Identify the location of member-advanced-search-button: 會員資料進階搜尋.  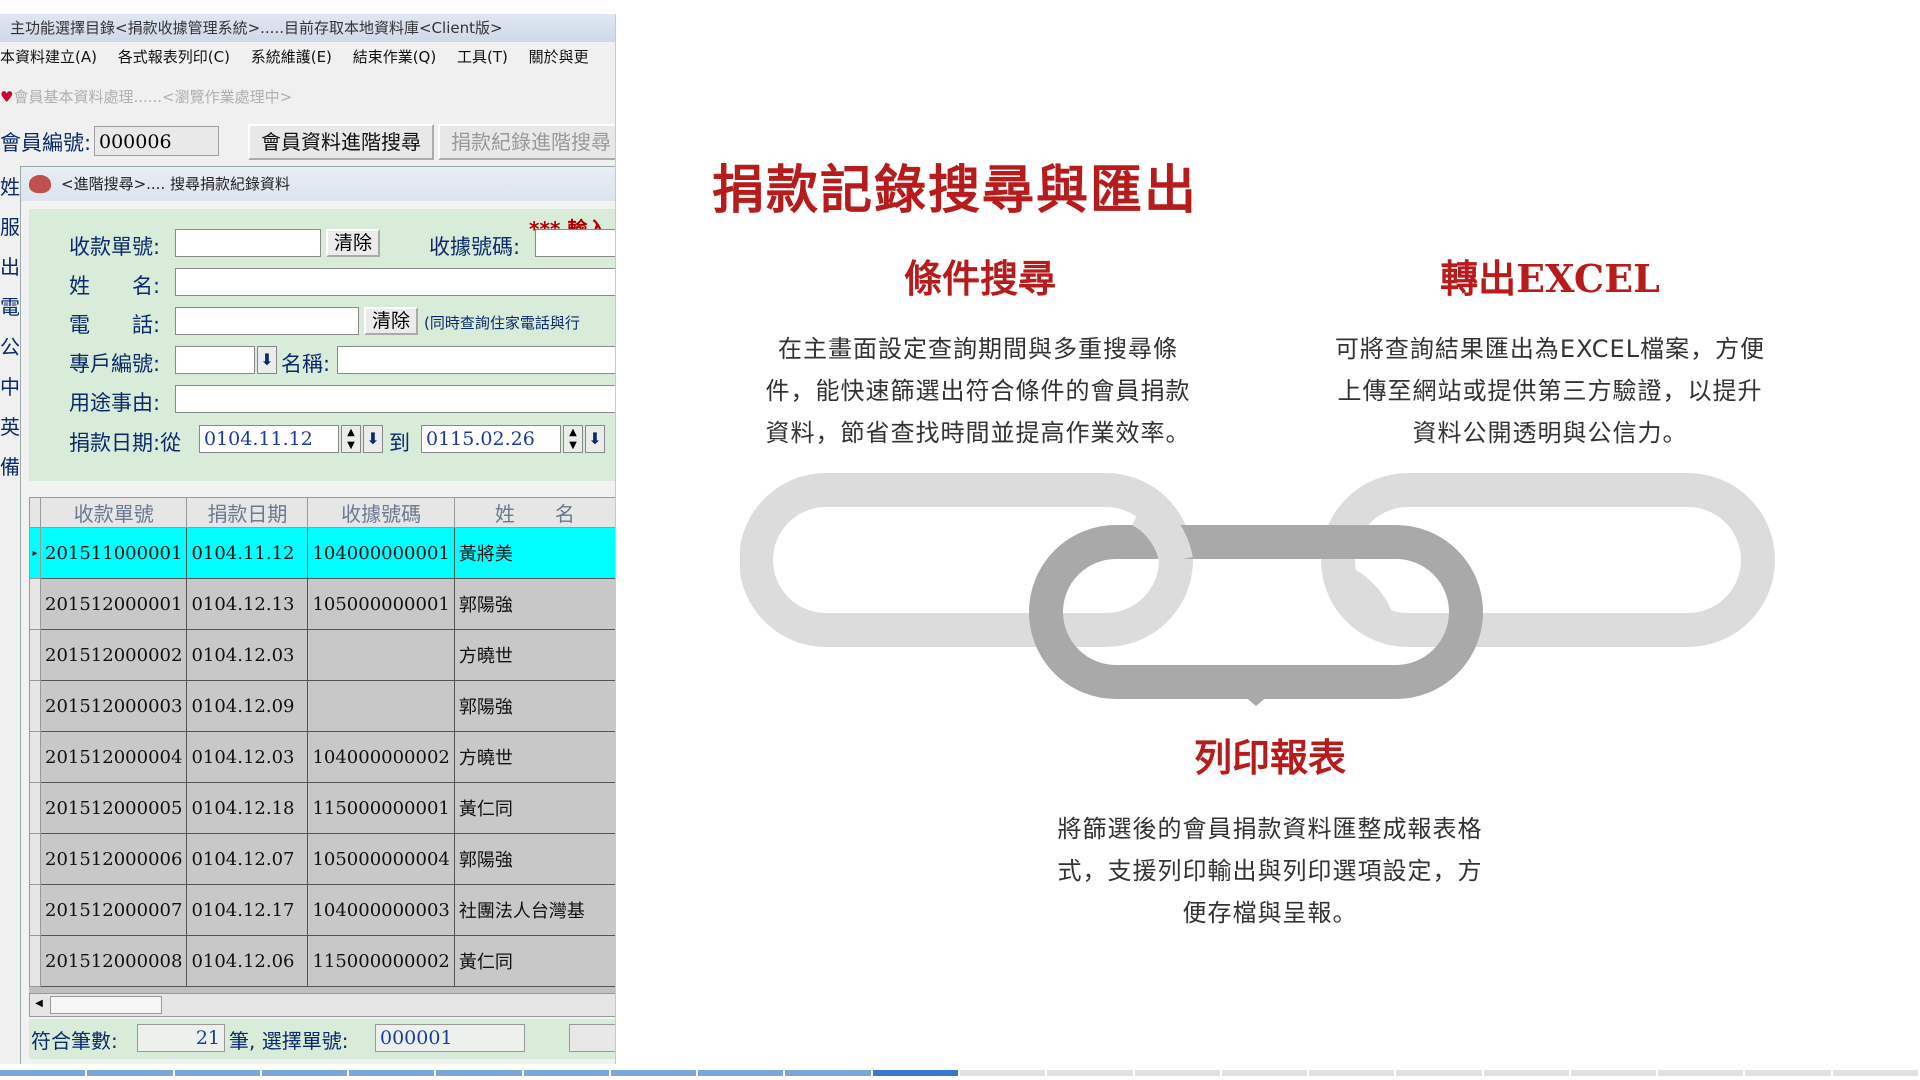
(341, 142).